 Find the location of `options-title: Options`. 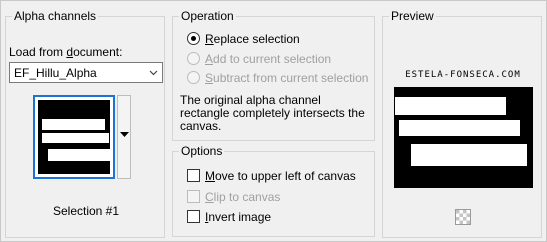

options-title: Options is located at coordinates (202, 151).